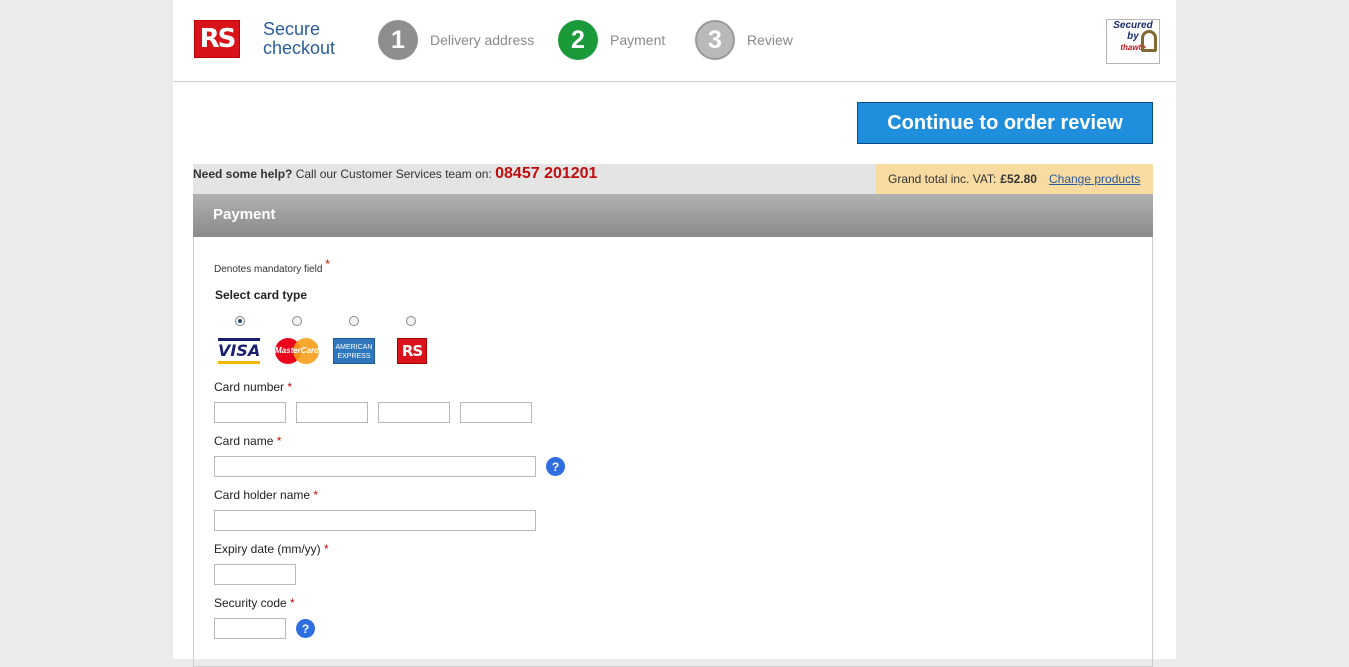 The image size is (1349, 667). Describe the element at coordinates (244, 441) in the screenshot. I see `card-name-label-text: Card name` at that location.